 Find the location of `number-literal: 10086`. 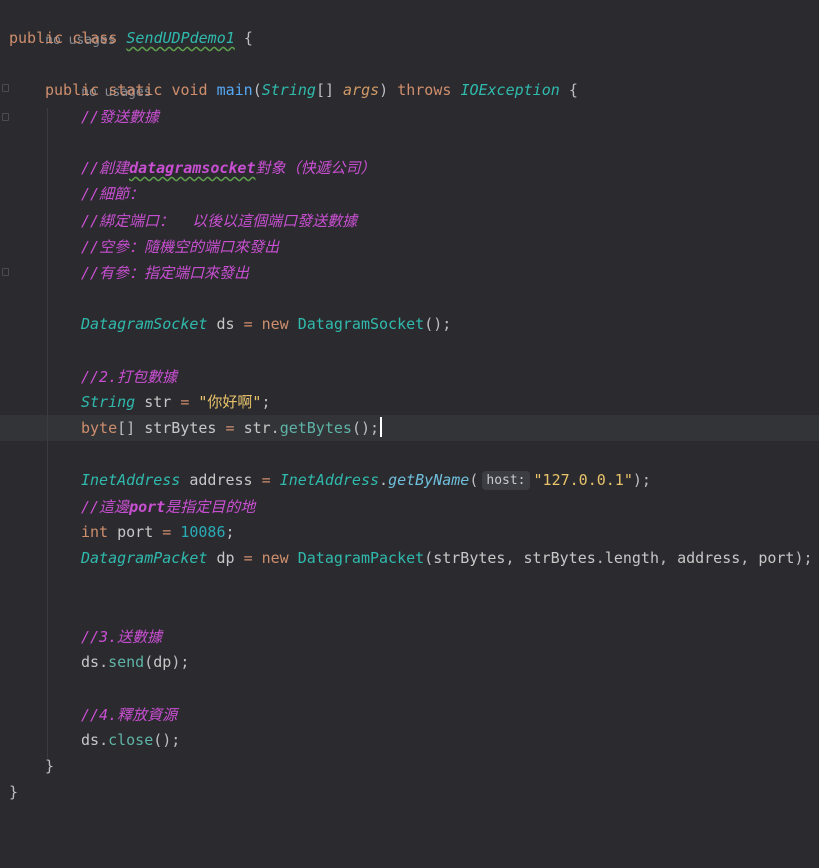

number-literal: 10086 is located at coordinates (203, 532).